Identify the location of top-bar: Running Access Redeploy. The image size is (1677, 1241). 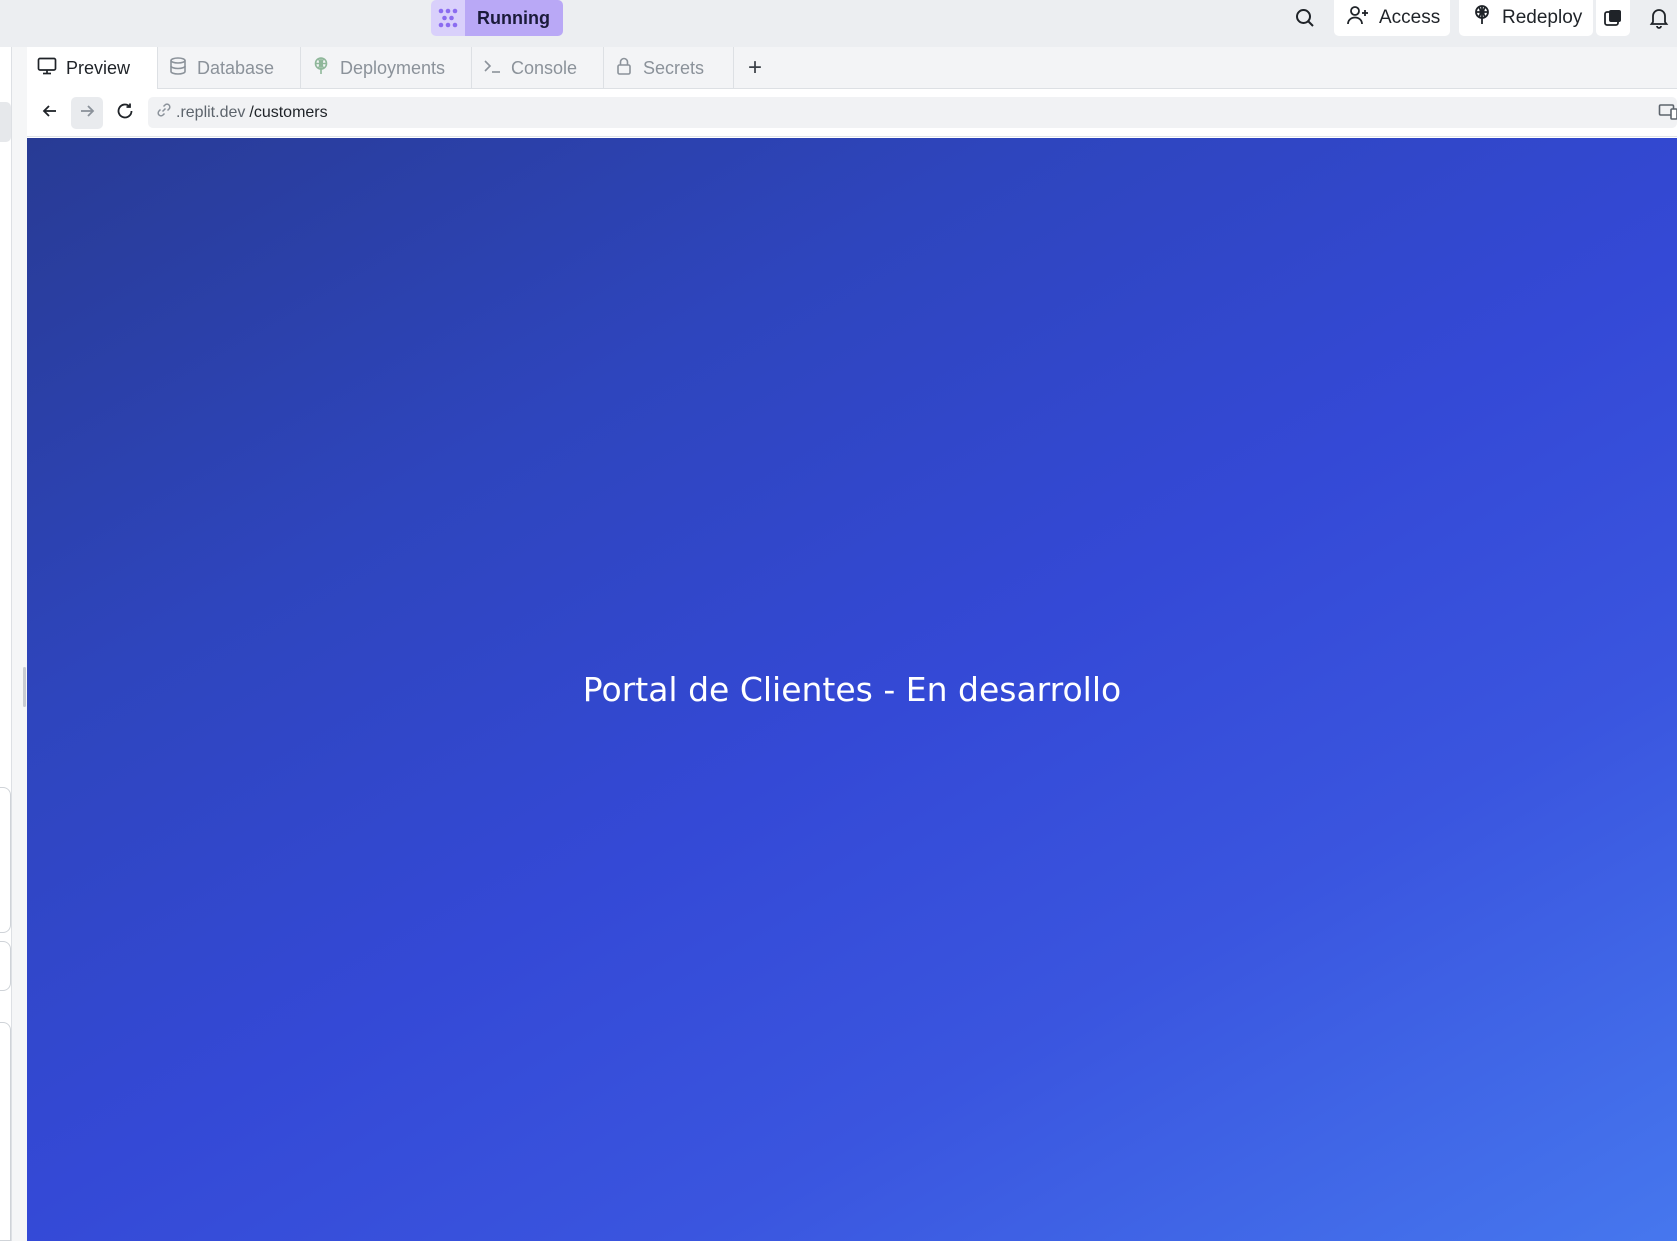
(838, 23).